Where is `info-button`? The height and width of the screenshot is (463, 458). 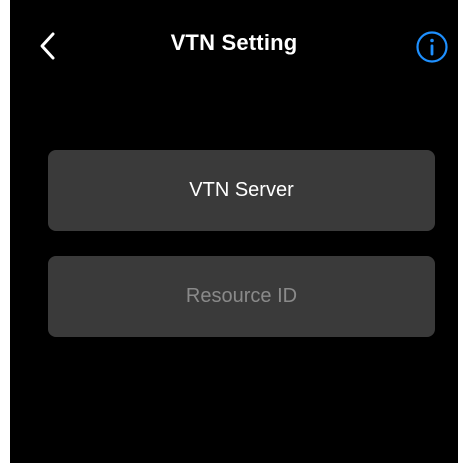
info-button is located at coordinates (432, 47).